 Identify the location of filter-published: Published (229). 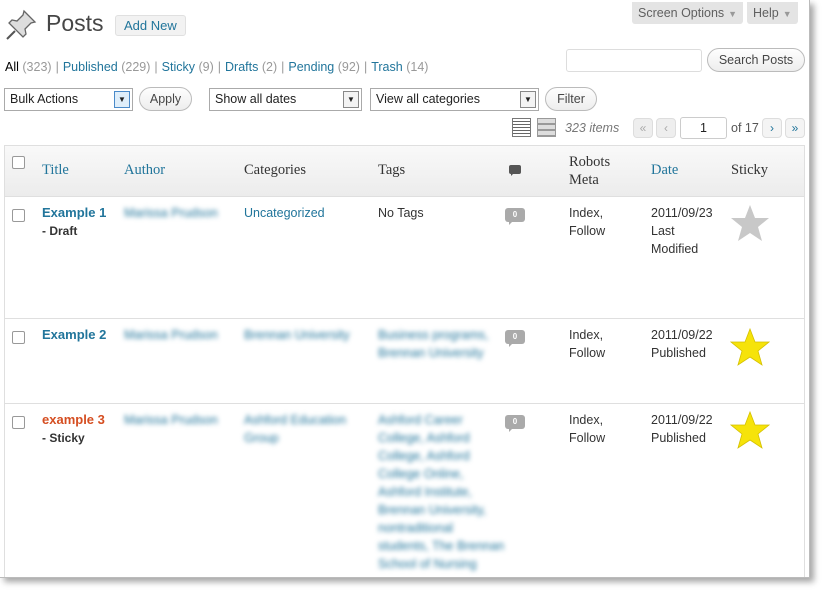
(107, 67).